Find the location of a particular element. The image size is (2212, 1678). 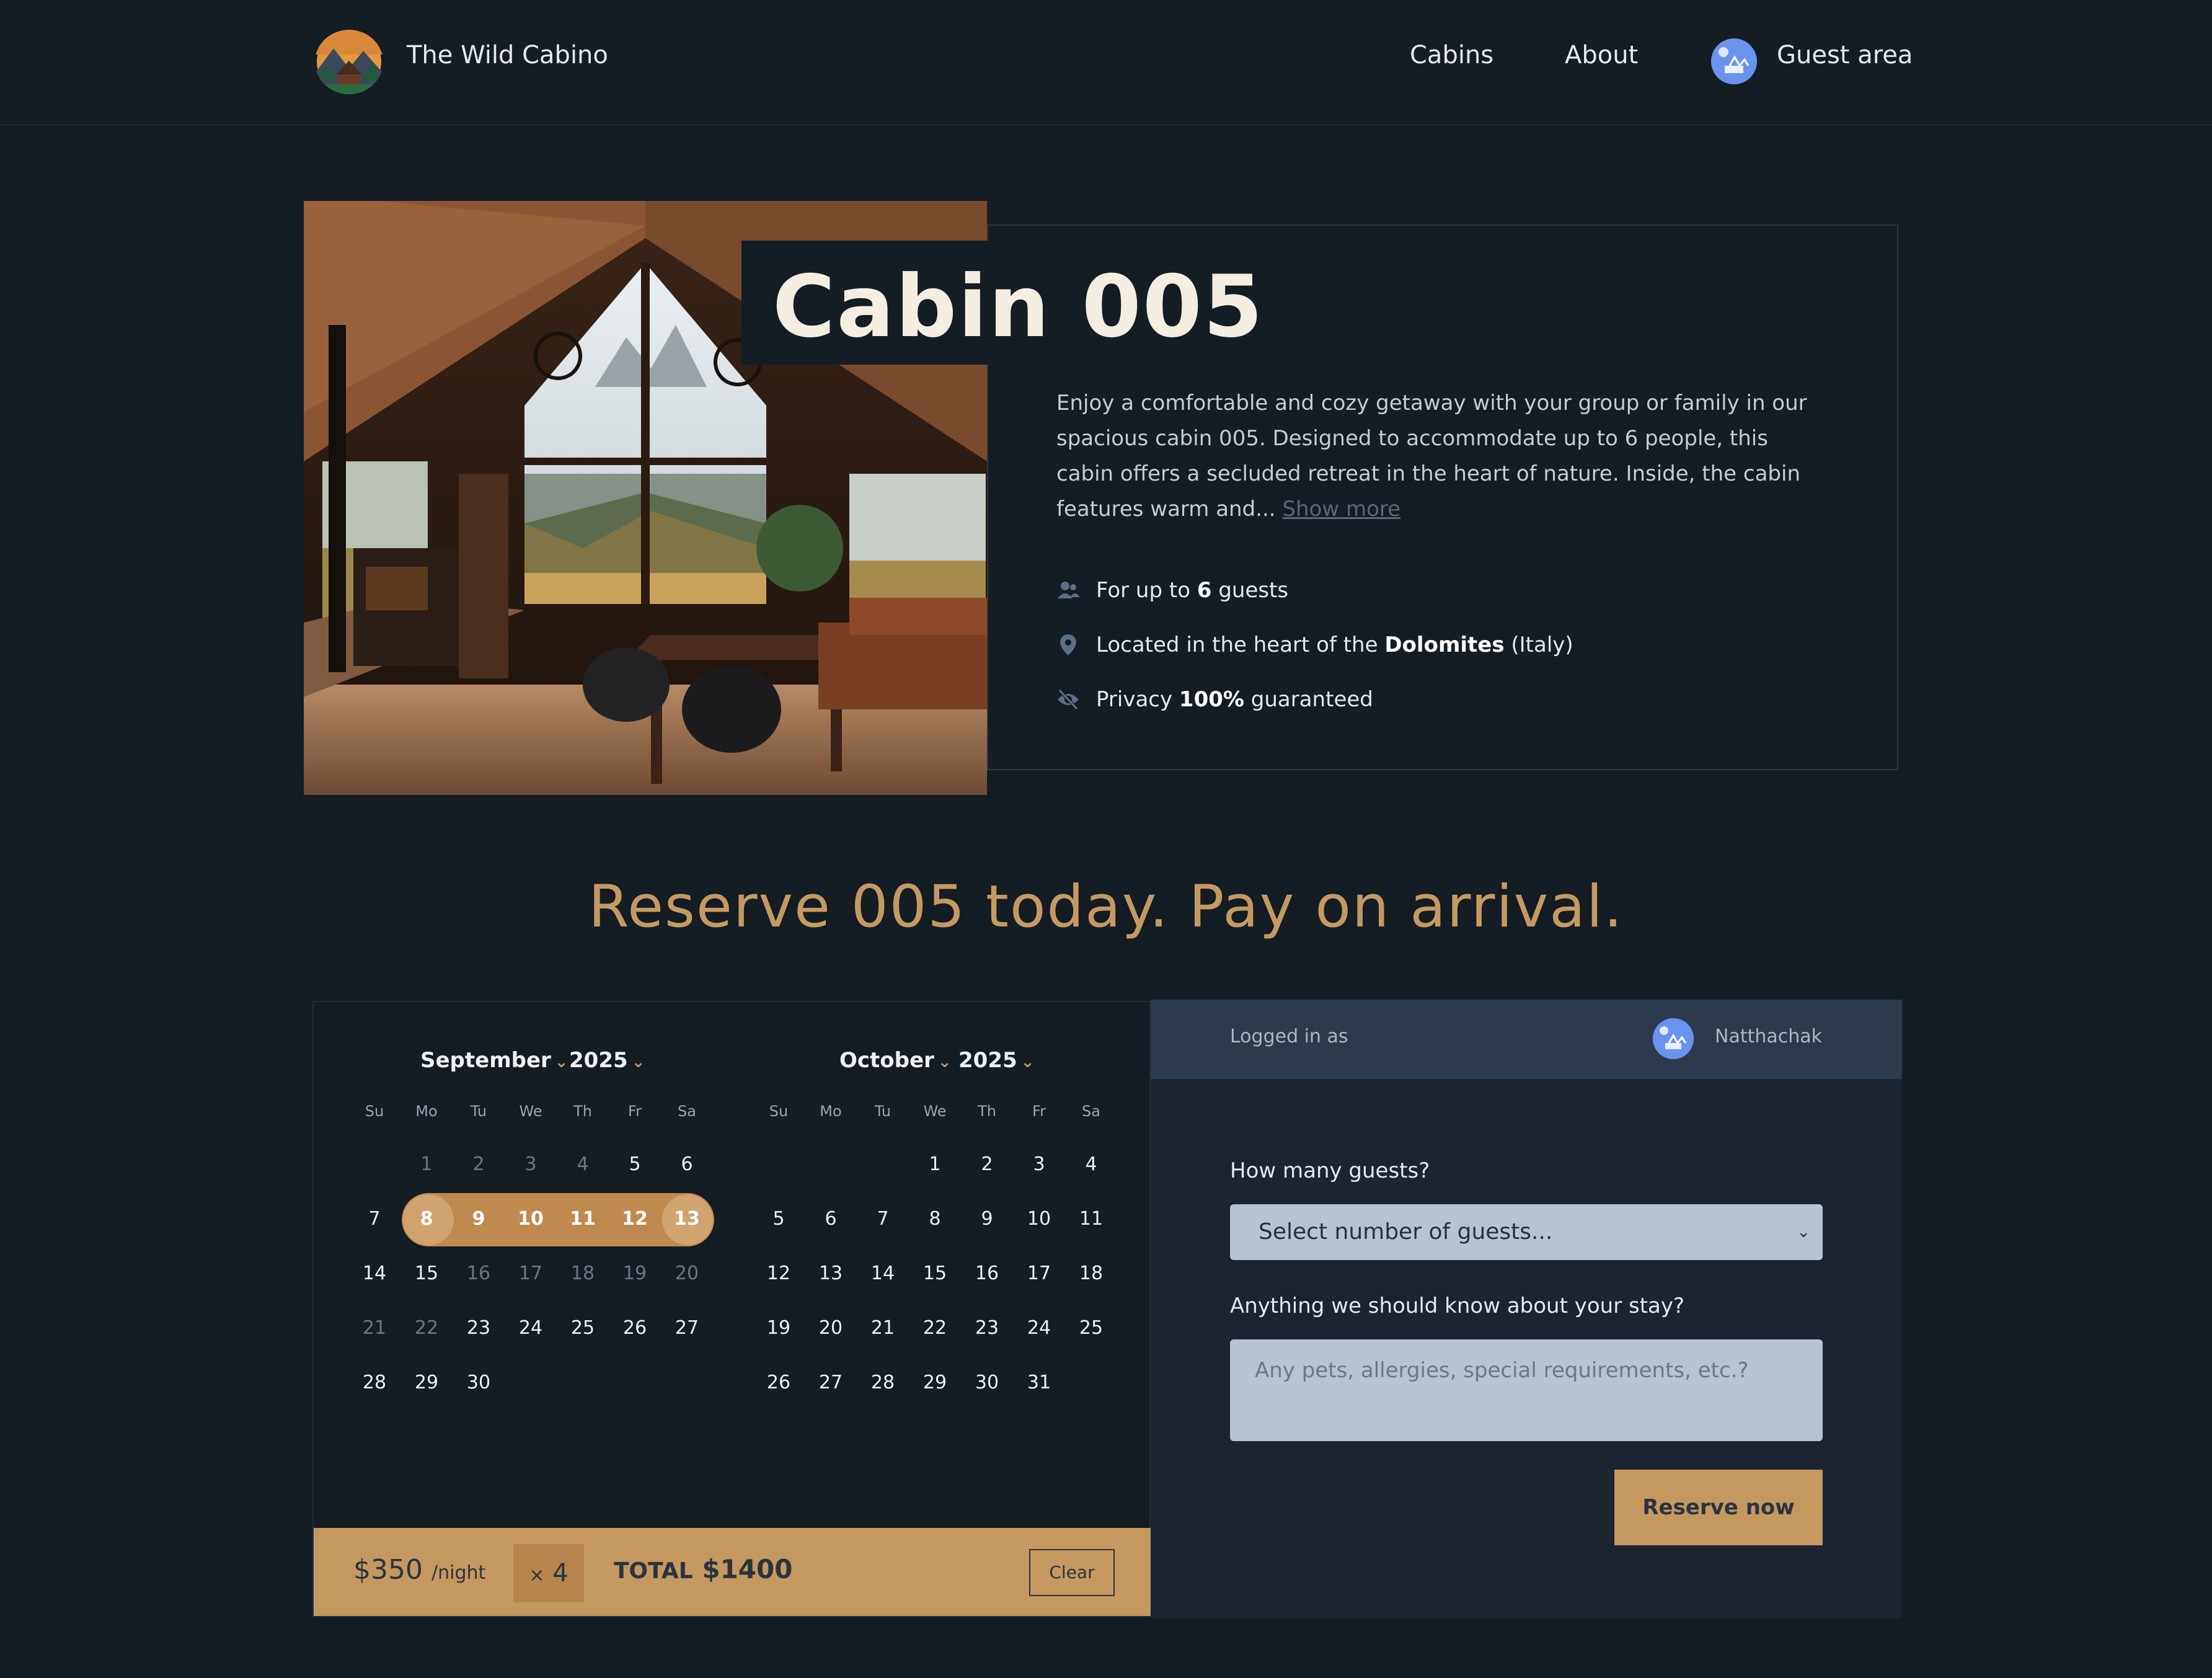

eye-slash-icon is located at coordinates (1068, 699).